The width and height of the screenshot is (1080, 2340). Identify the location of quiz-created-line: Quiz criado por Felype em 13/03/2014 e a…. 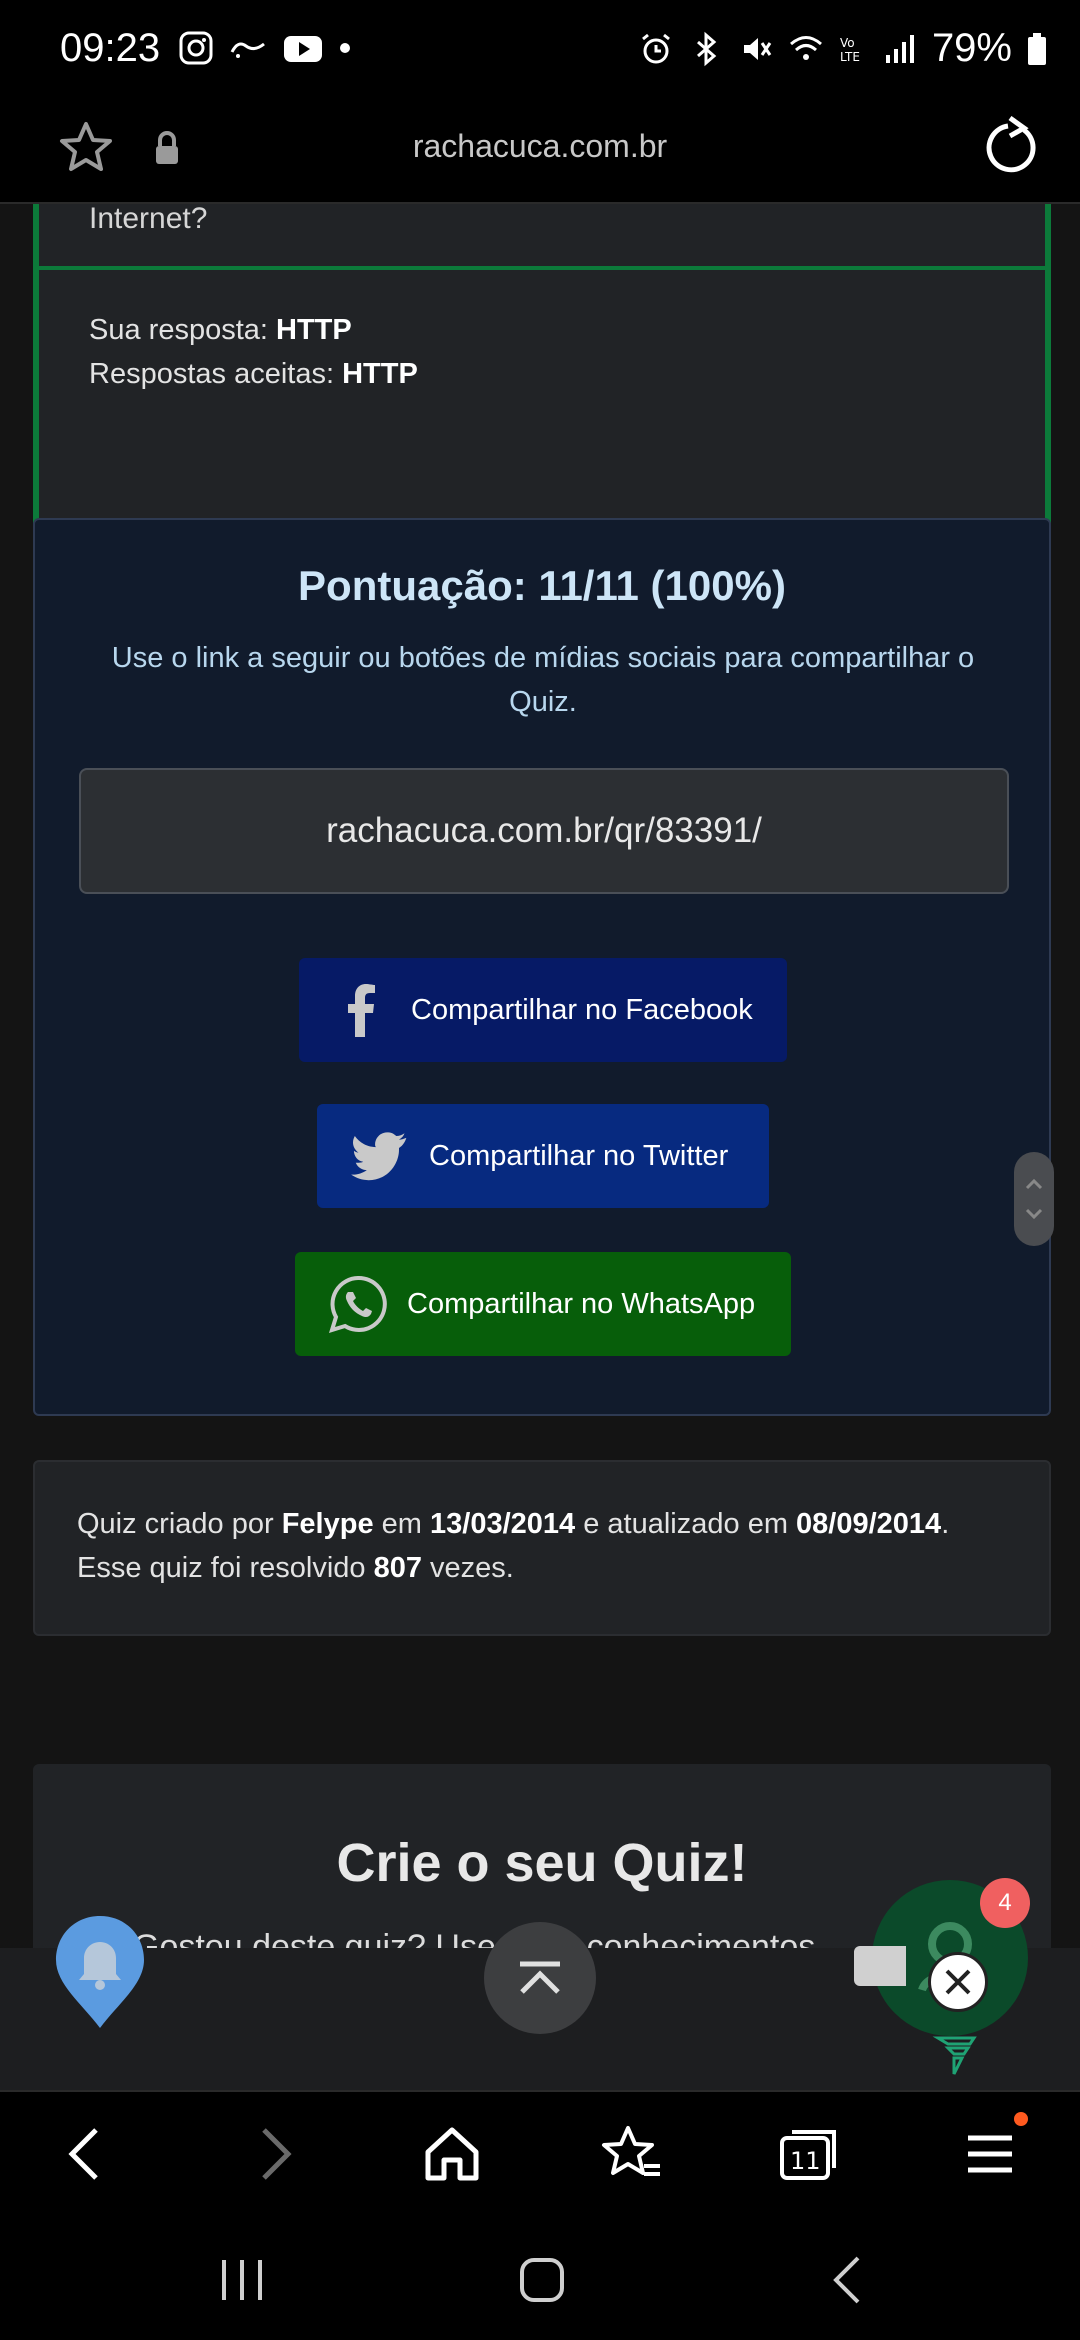
(513, 1524).